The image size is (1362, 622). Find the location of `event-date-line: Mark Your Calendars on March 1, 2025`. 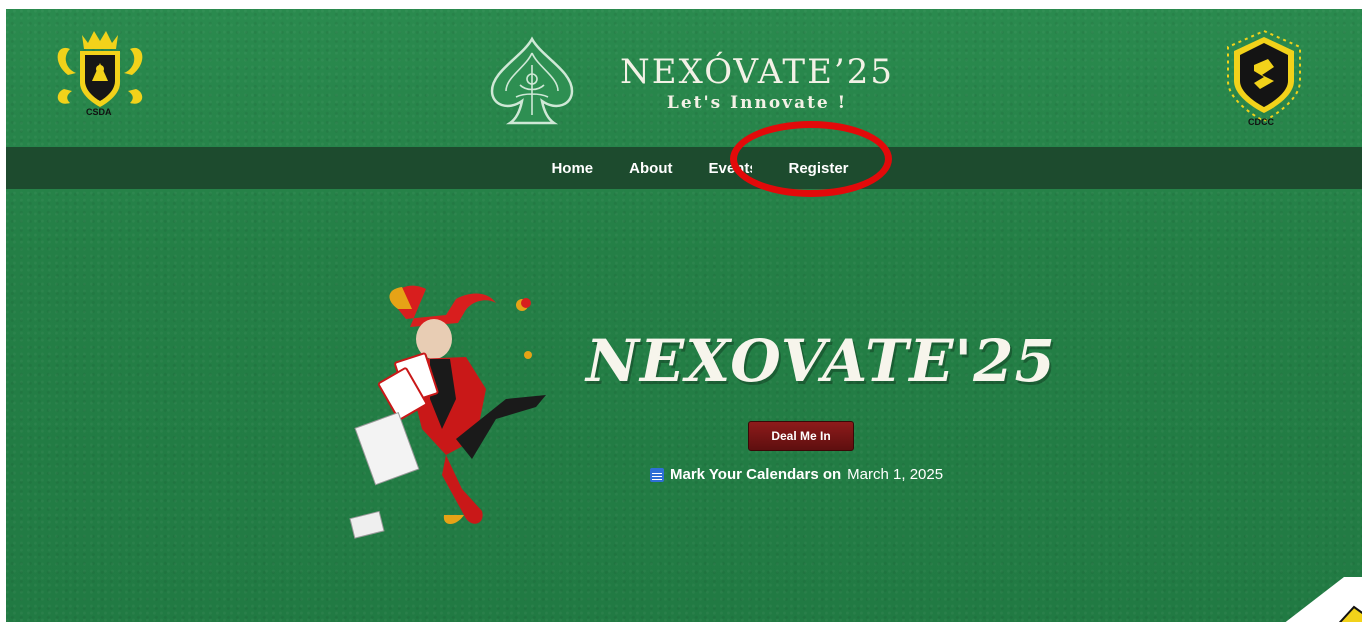

event-date-line: Mark Your Calendars on March 1, 2025 is located at coordinates (796, 474).